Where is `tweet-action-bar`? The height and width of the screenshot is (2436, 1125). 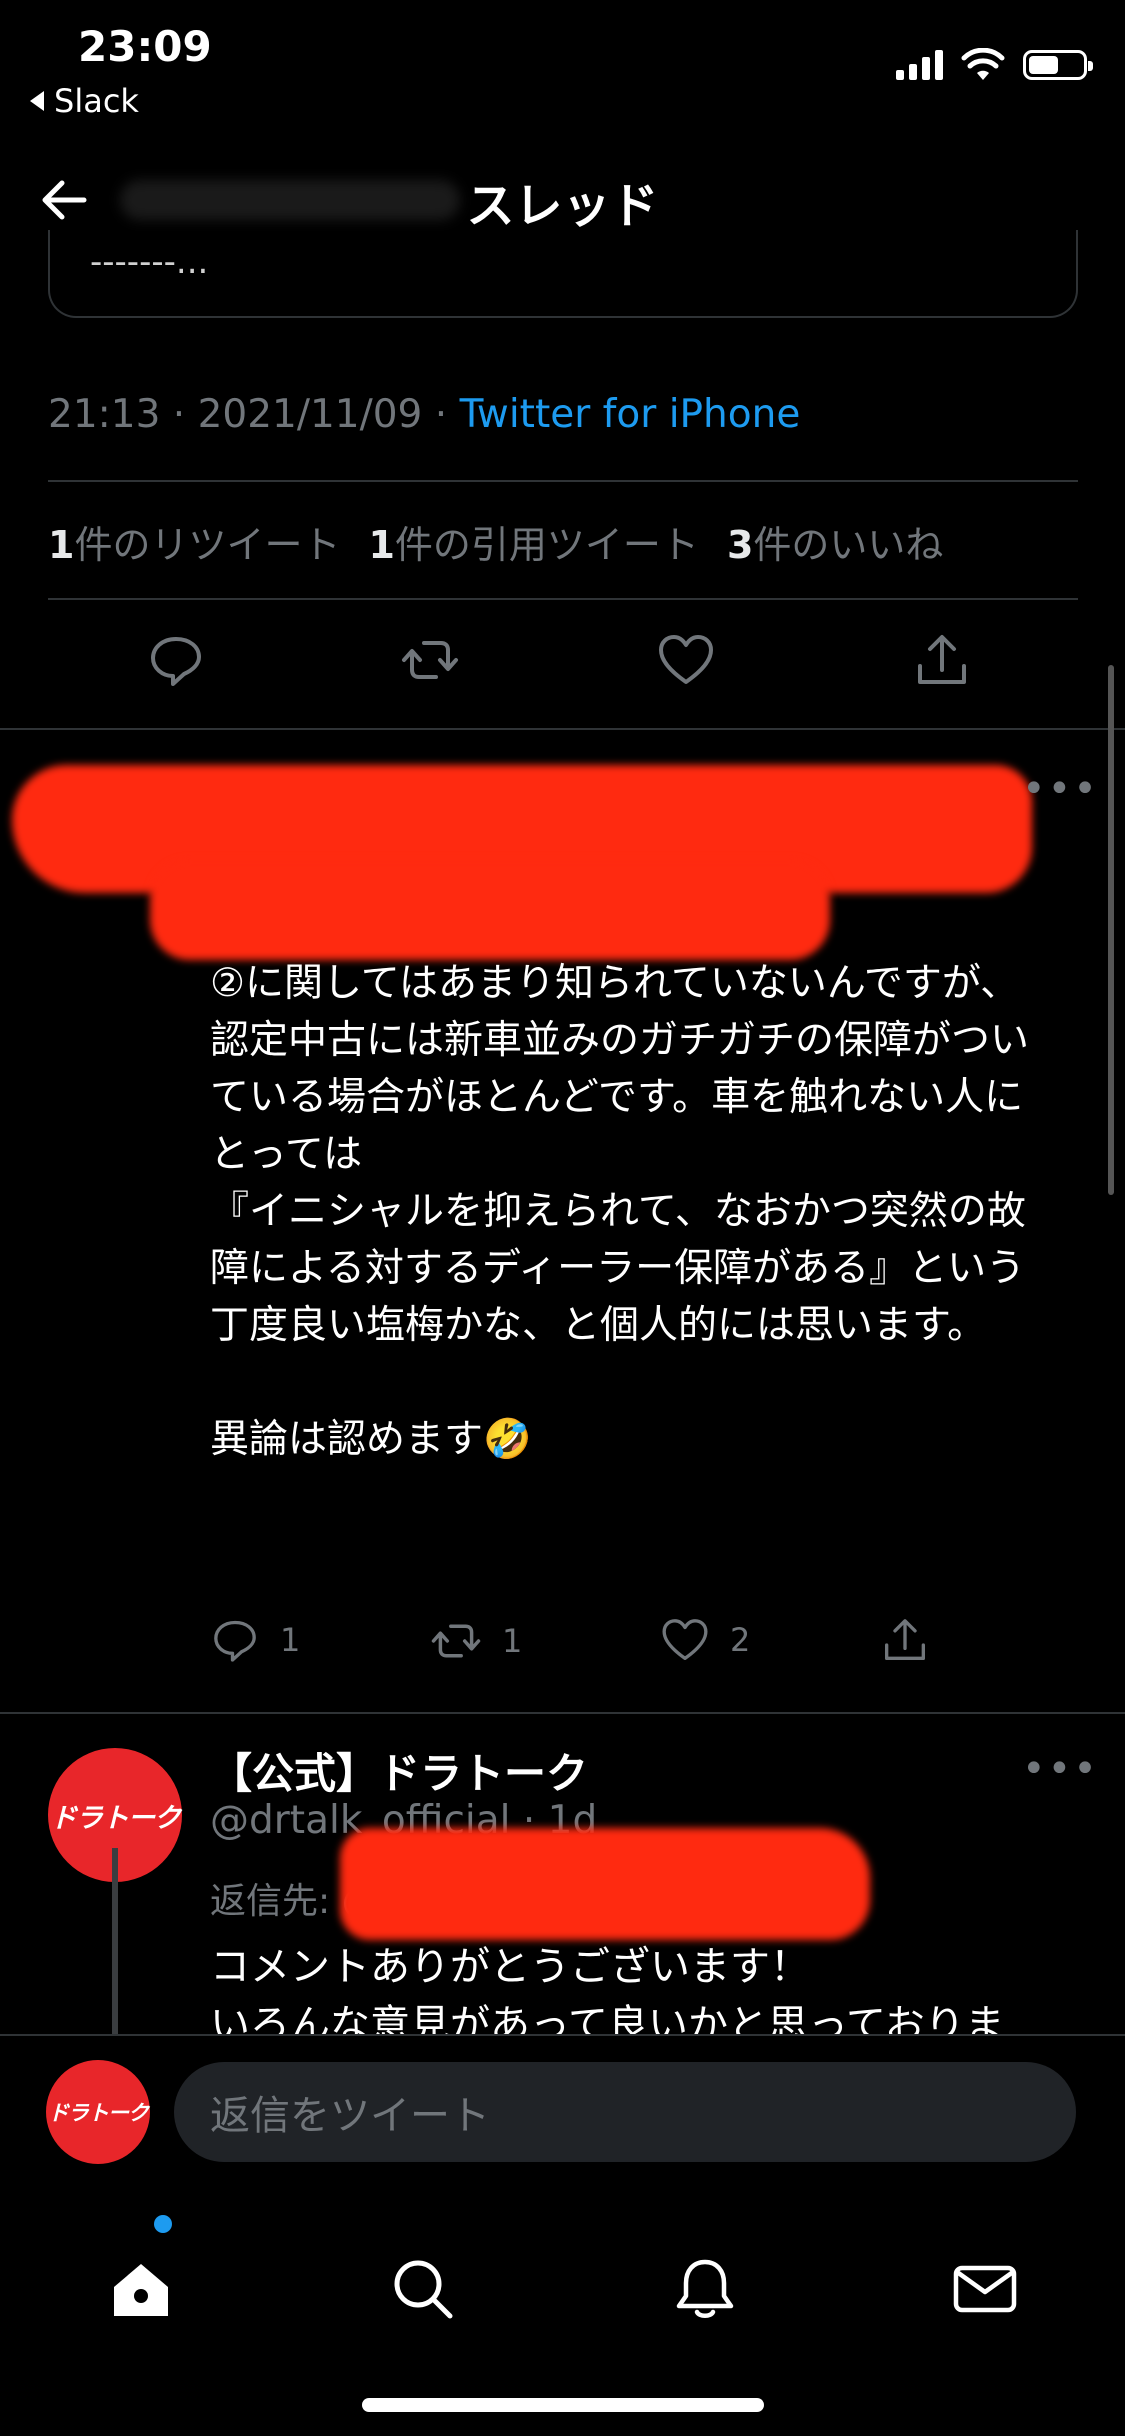
tweet-action-bar is located at coordinates (562, 670).